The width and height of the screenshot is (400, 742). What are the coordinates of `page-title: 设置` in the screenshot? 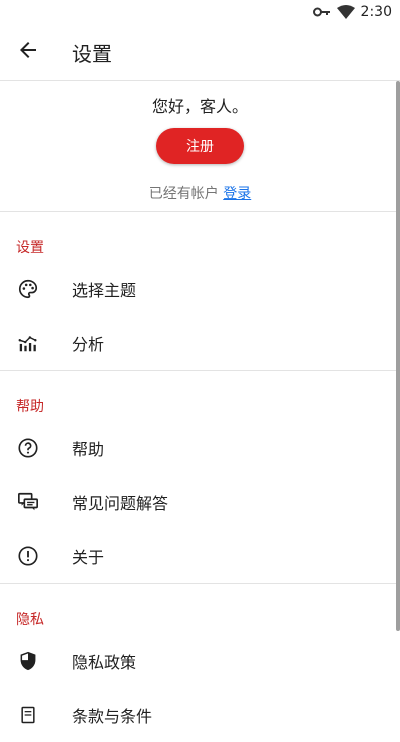 It's located at (92, 53).